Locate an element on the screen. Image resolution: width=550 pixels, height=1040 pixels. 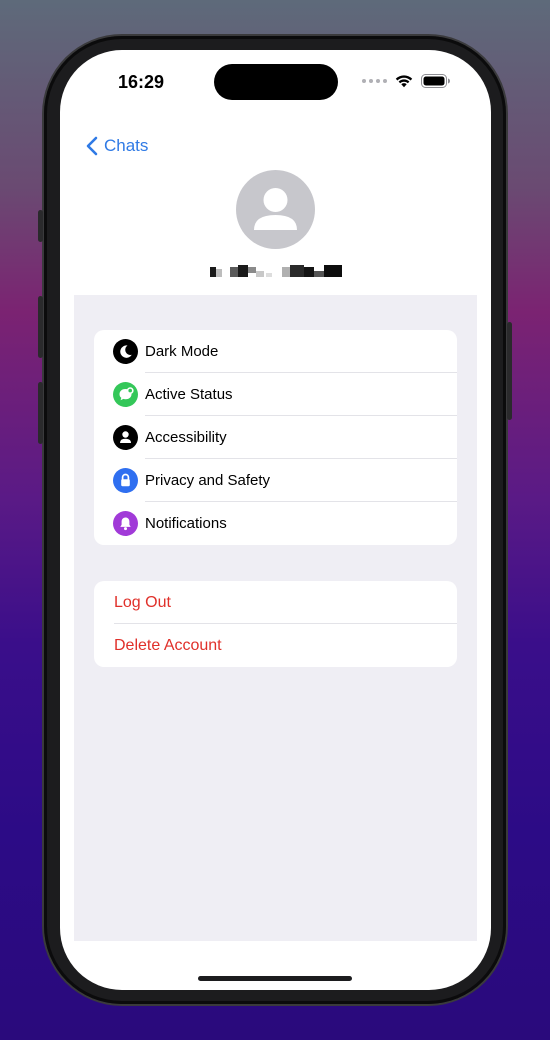
status-icons is located at coordinates (406, 81).